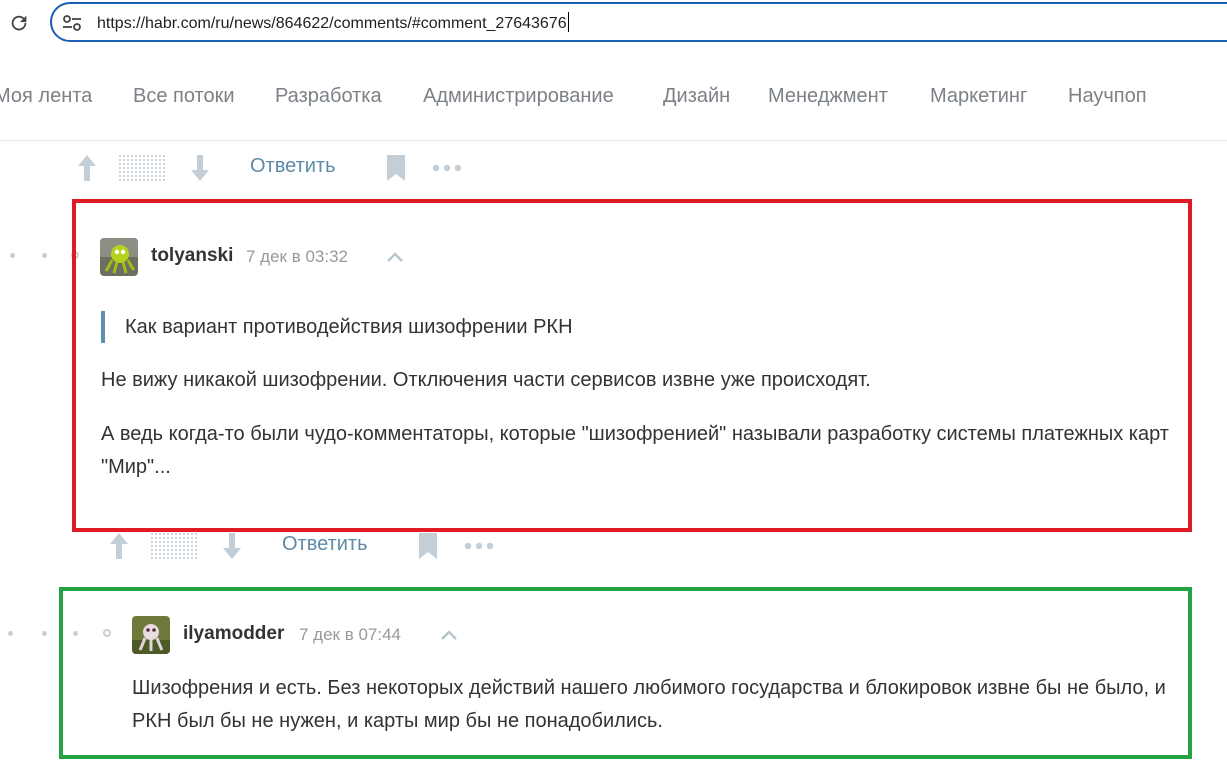 Image resolution: width=1227 pixels, height=767 pixels. I want to click on nav-development: Разработка, so click(328, 96).